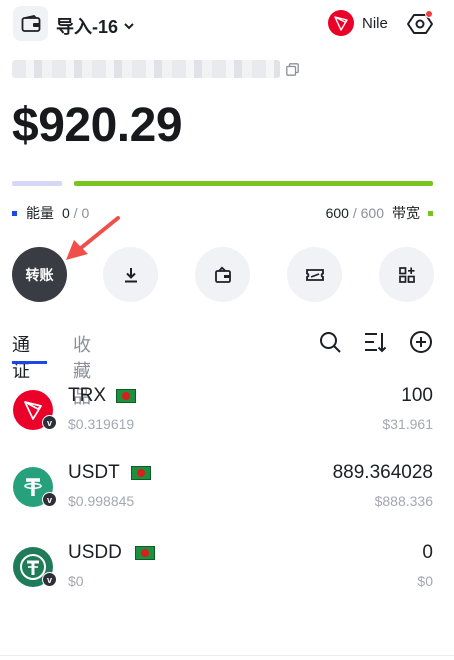 The height and width of the screenshot is (660, 454). I want to click on wallet-icon-button, so click(30, 23).